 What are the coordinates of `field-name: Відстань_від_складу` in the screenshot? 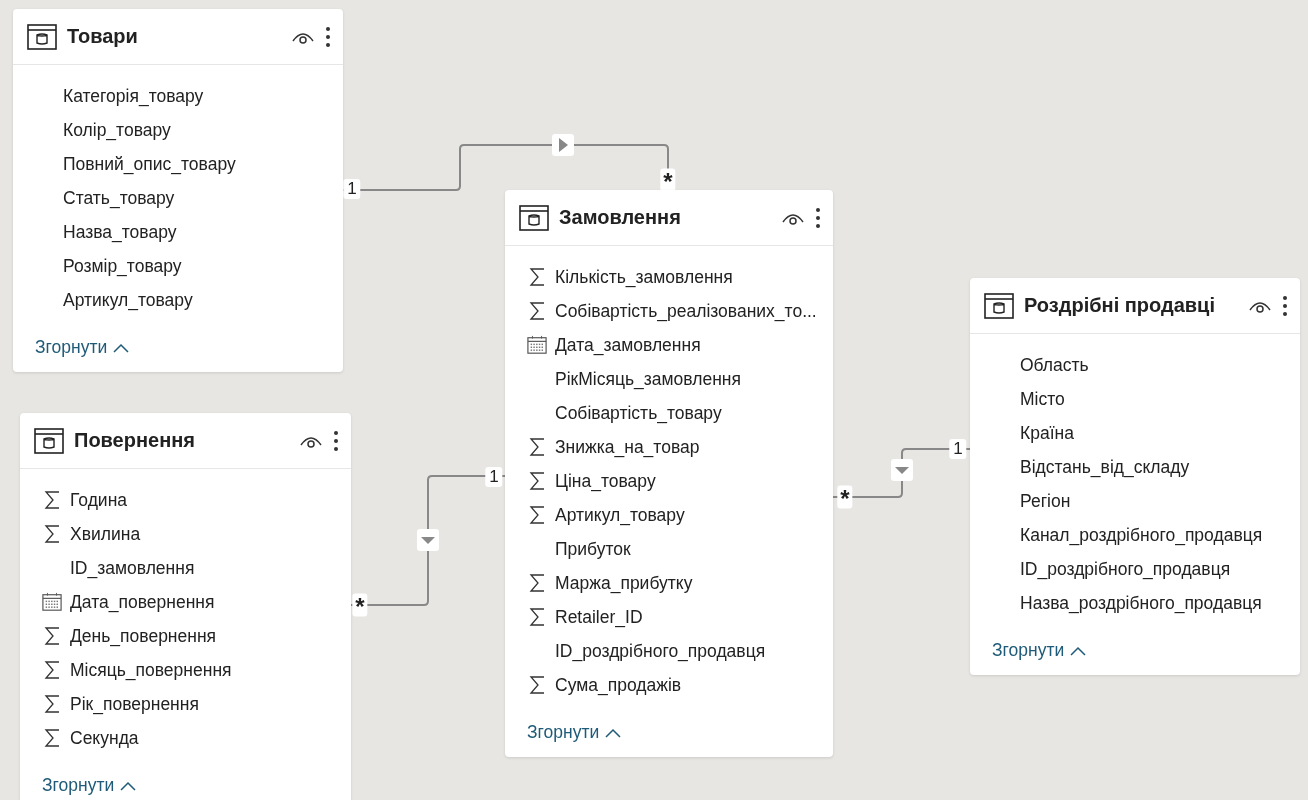 It's located at (1105, 467).